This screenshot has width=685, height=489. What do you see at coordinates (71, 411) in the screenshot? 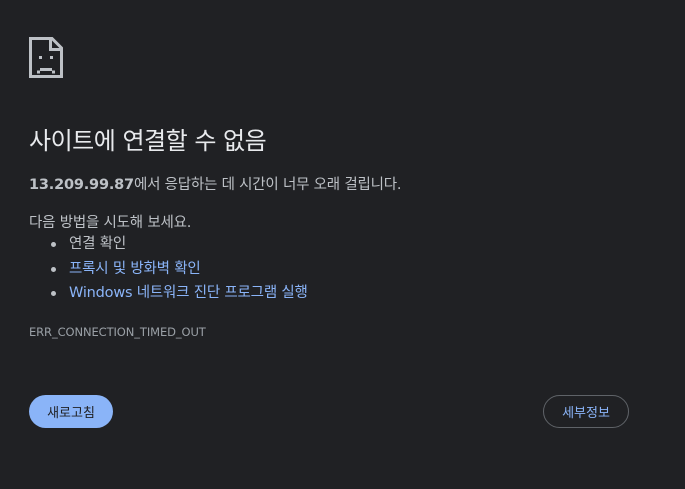
I see `reload-button: 새로고침` at bounding box center [71, 411].